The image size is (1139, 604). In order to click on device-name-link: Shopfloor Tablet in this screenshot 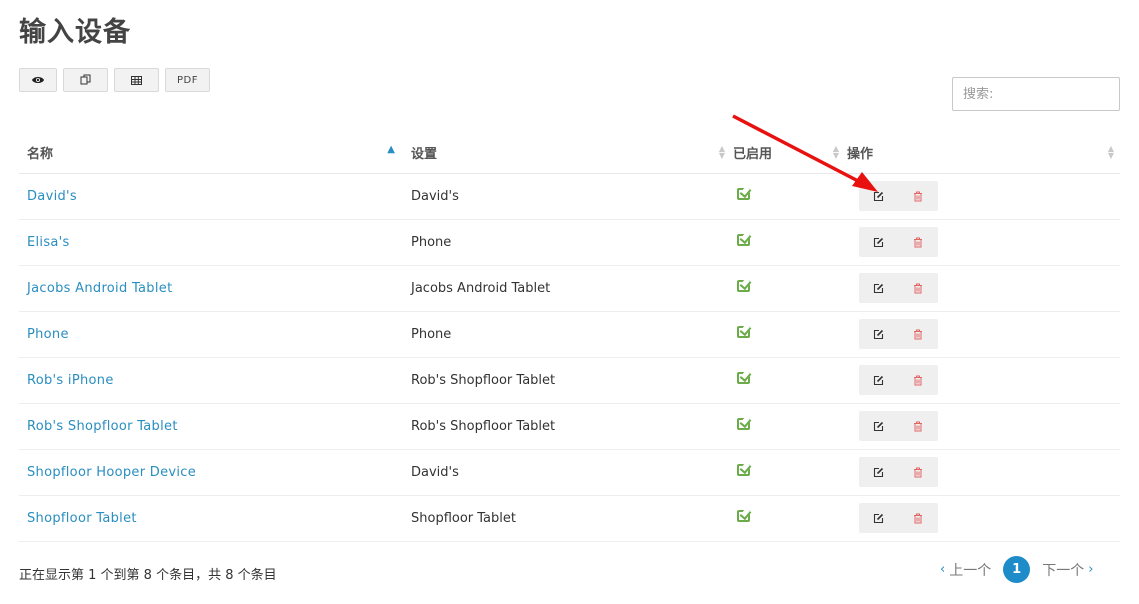, I will do `click(82, 518)`.